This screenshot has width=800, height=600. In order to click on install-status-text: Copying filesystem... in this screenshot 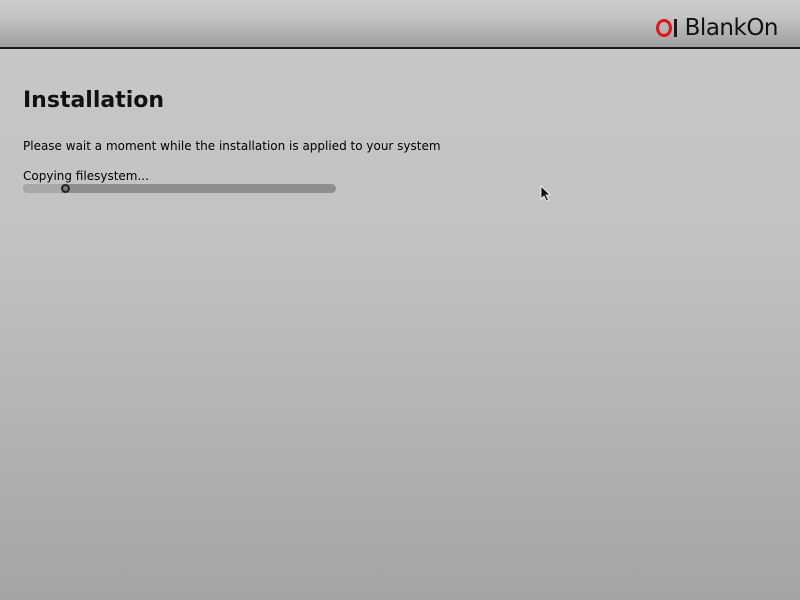, I will do `click(86, 176)`.